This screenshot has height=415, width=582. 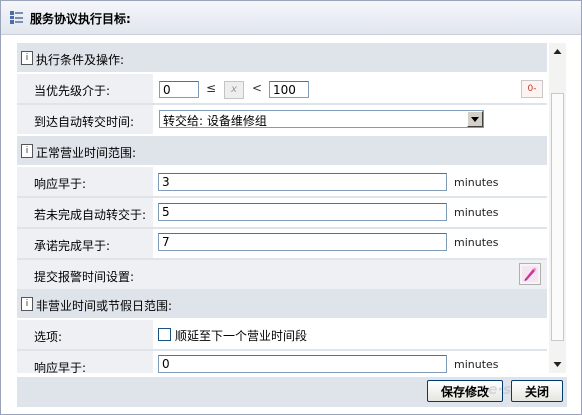 What do you see at coordinates (500, 390) in the screenshot?
I see `watermark-logo: e·s` at bounding box center [500, 390].